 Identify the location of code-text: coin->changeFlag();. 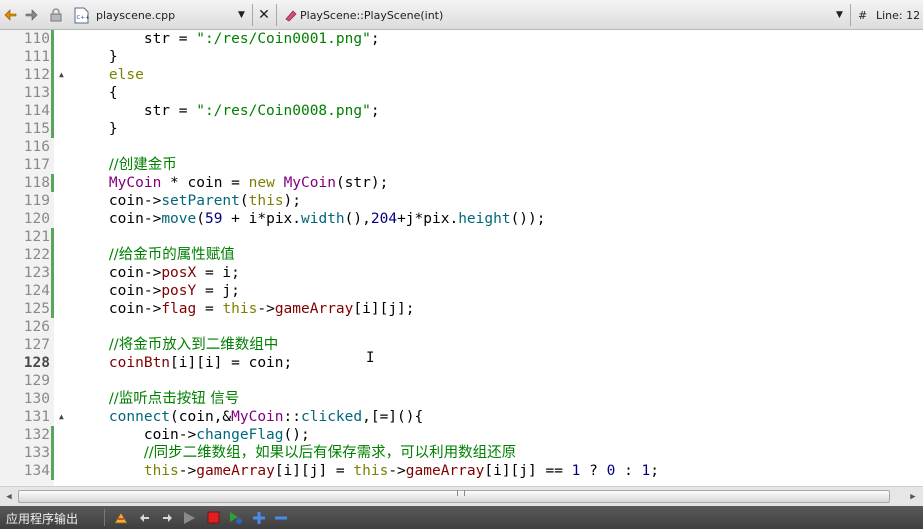
(192, 435).